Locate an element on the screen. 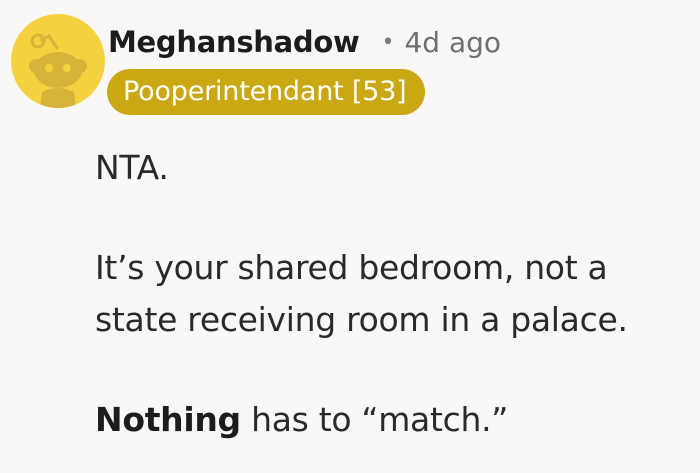  comment-paragraph-3: Nothing has to “match.” is located at coordinates (395, 420).